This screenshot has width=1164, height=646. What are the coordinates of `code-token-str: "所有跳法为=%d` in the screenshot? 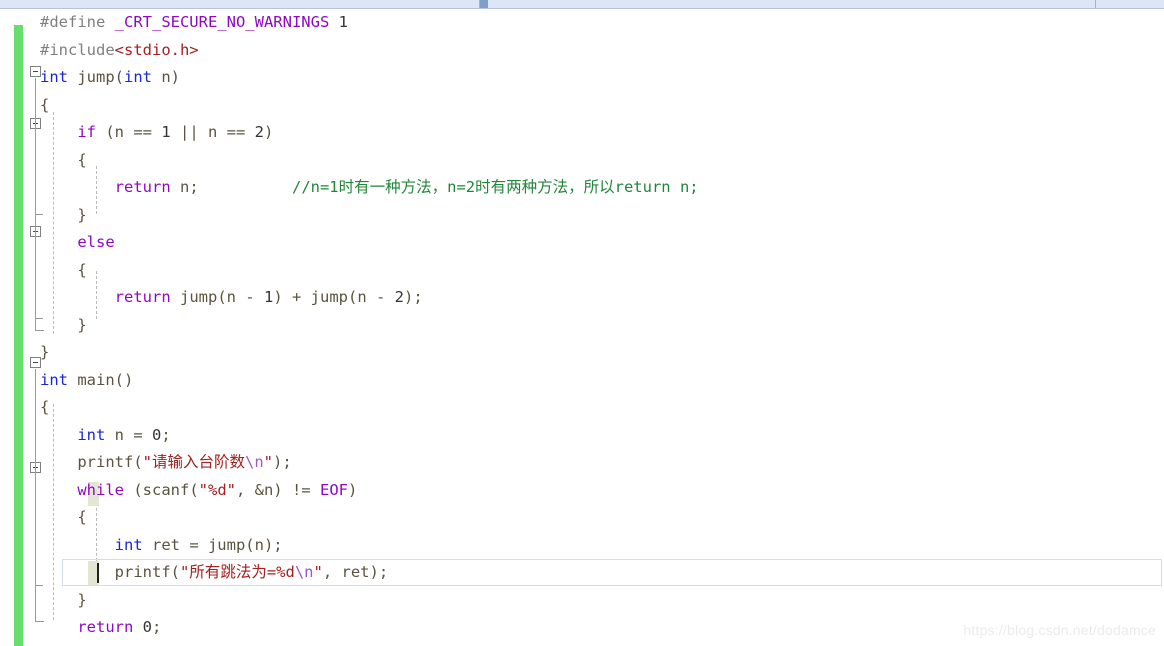 It's located at (237, 572).